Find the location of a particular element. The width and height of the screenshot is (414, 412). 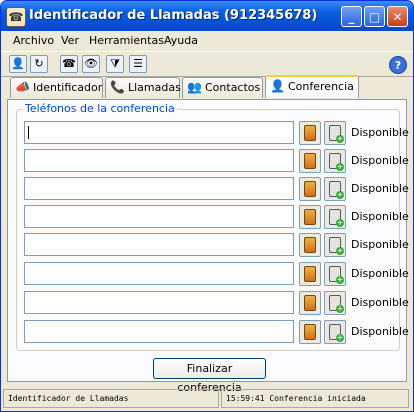

contacts-icon: 👥 is located at coordinates (194, 87).